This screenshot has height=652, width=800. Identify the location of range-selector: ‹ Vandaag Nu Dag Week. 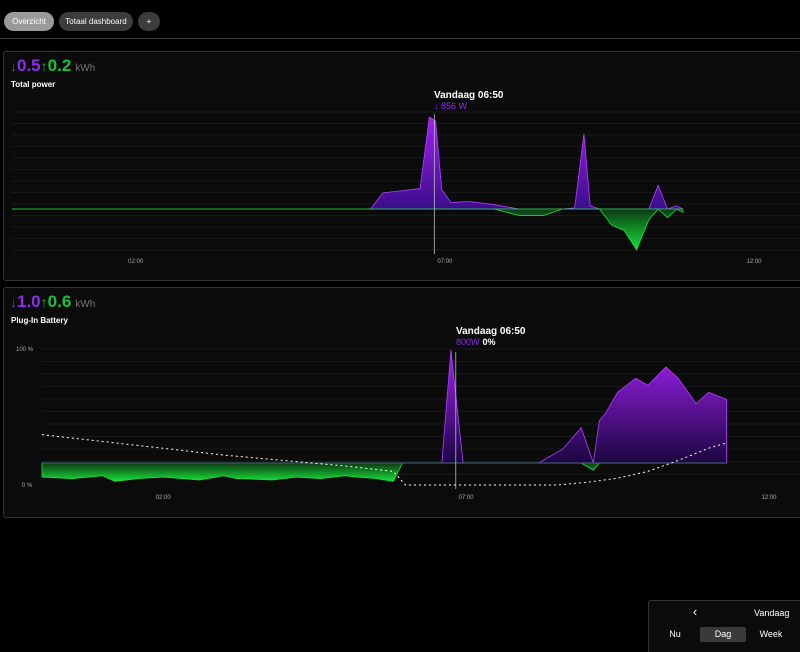
(724, 626).